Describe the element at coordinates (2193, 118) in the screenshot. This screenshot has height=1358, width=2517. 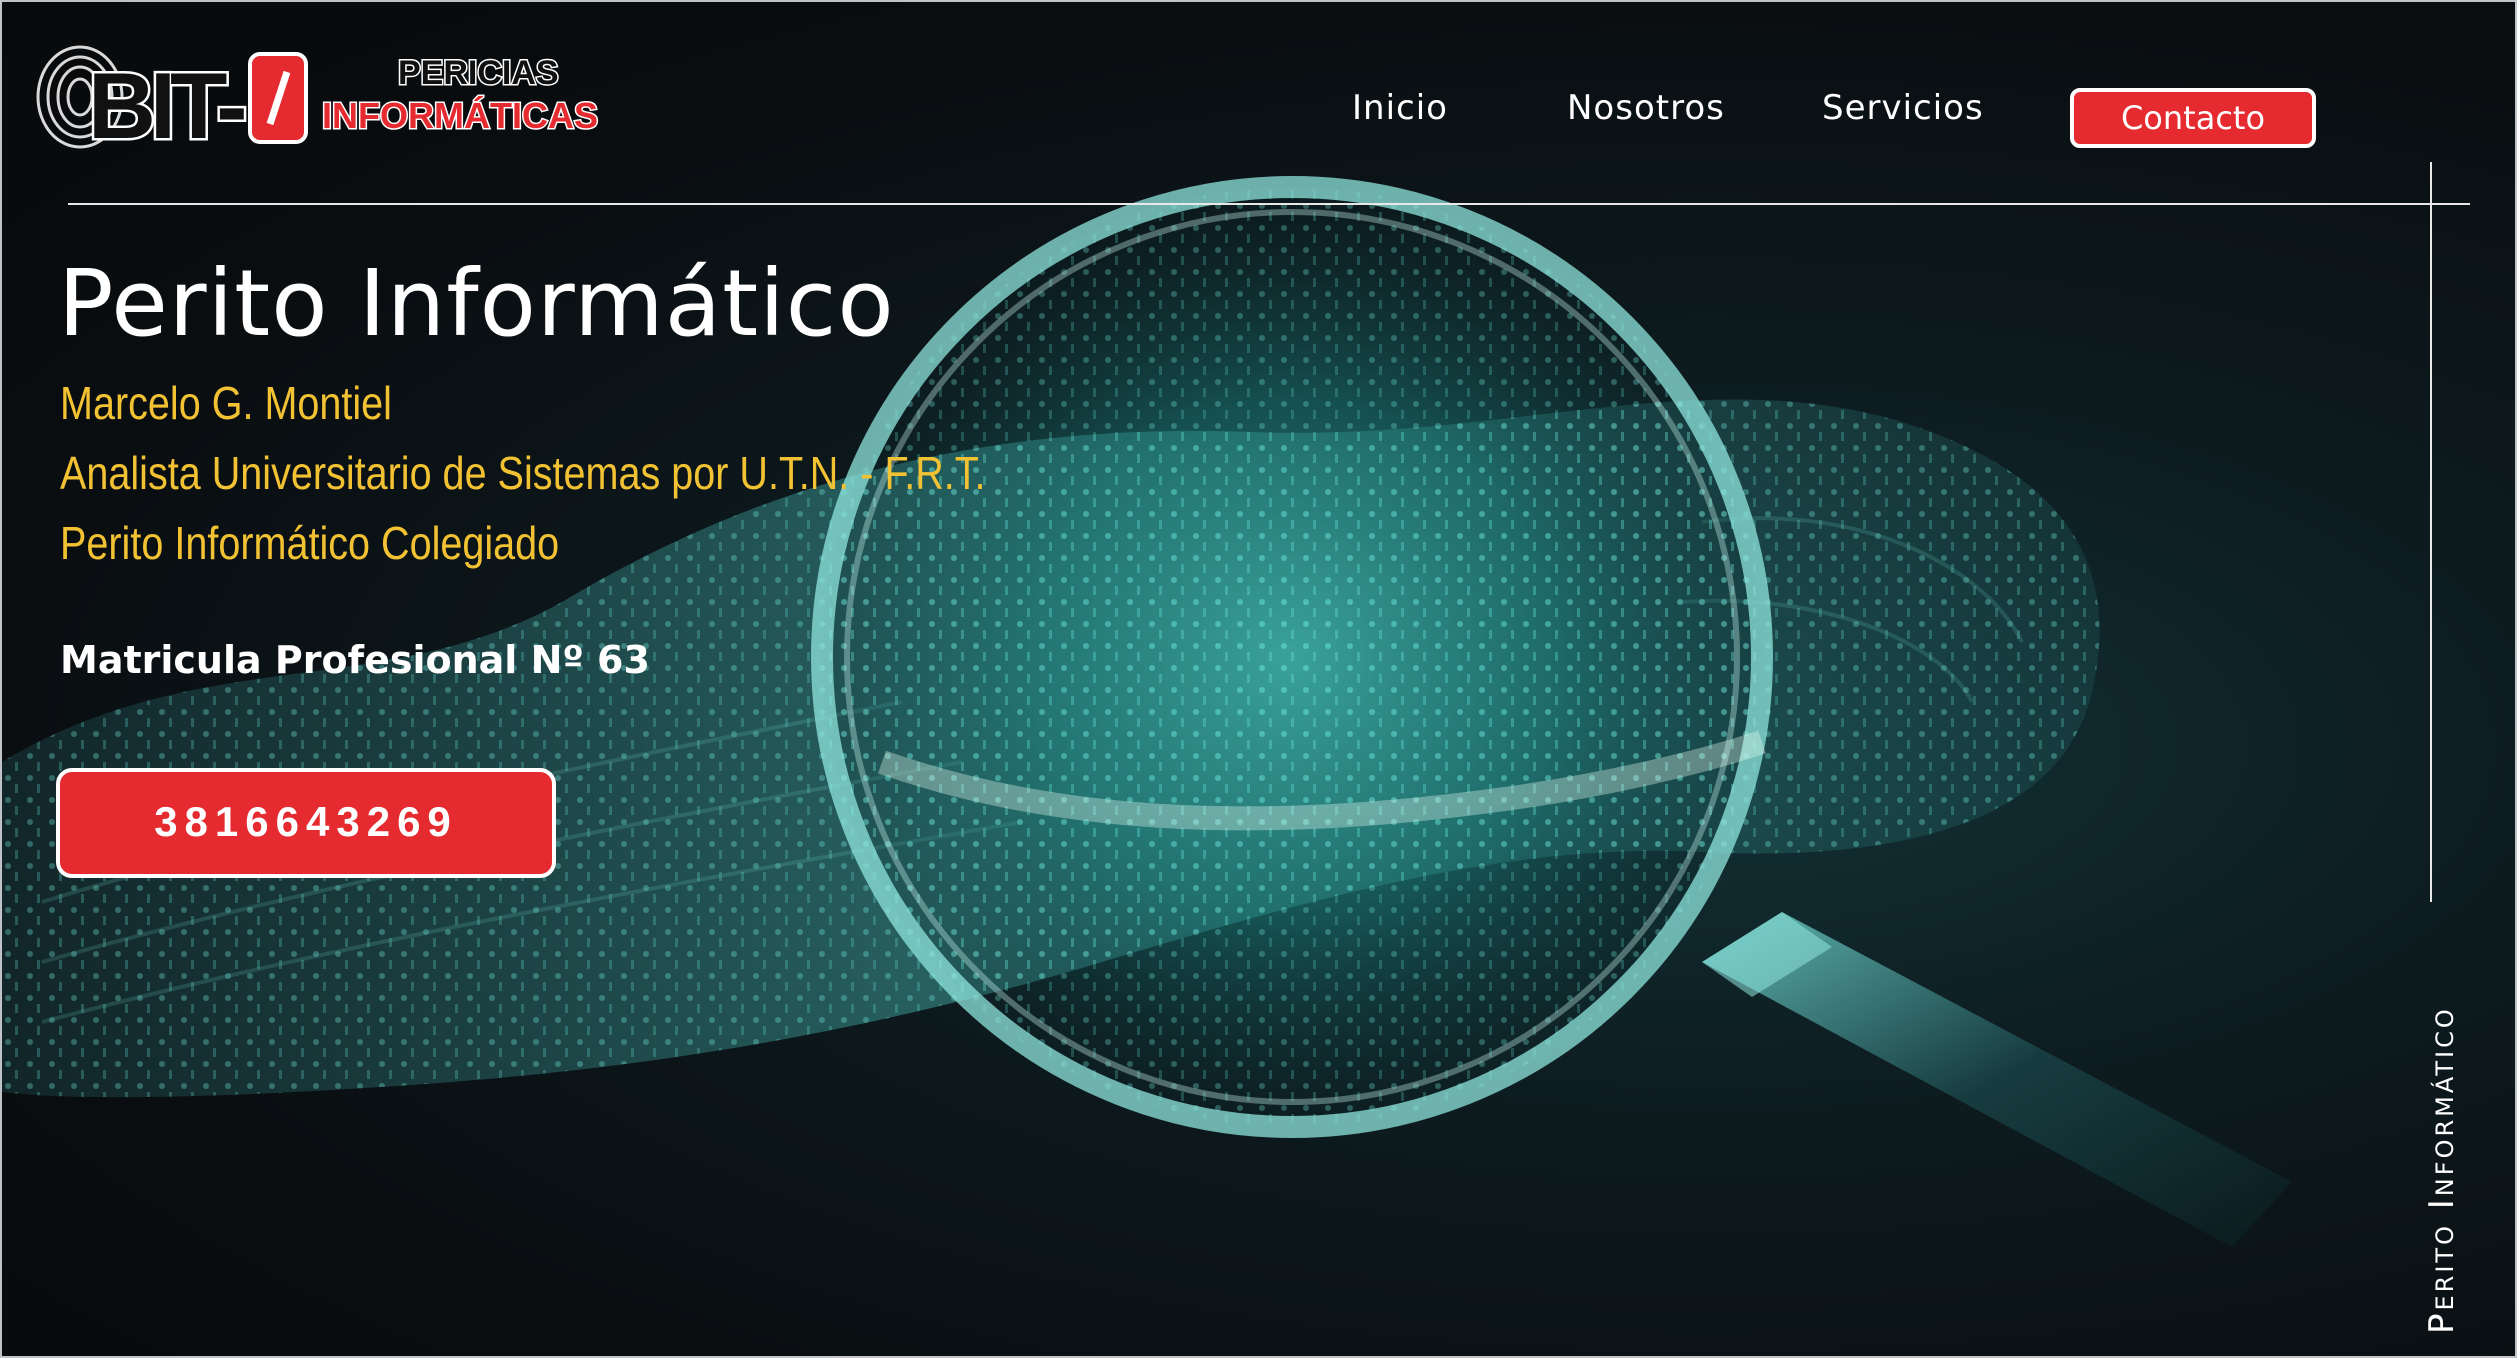
I see `contact-button: Contacto` at that location.